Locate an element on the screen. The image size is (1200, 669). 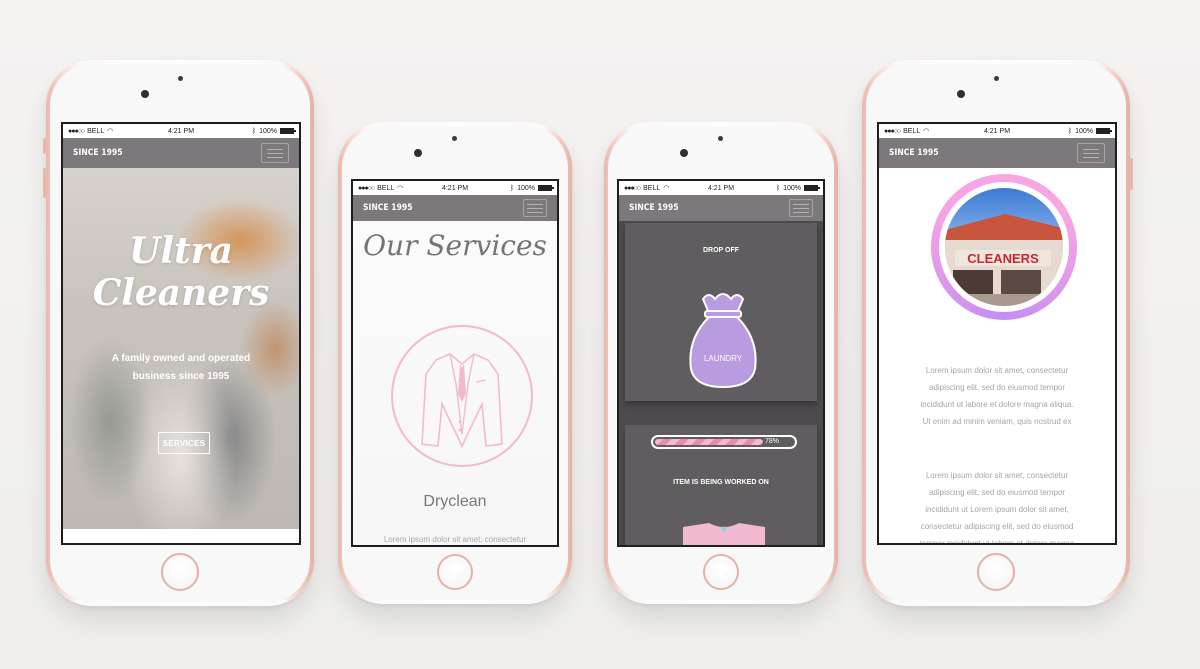
store-sign: CLEANERS is located at coordinates (1003, 258).